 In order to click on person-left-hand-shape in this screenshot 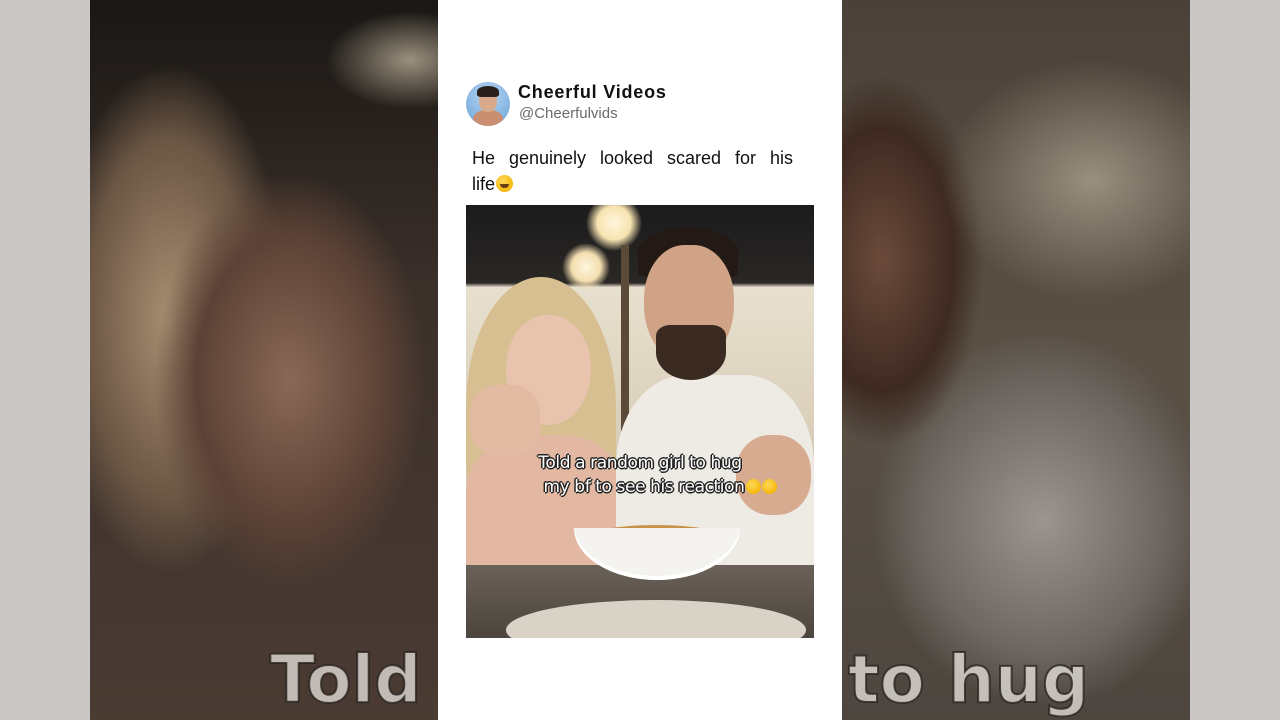, I will do `click(505, 420)`.